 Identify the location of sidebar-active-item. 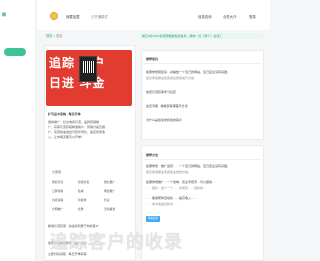
(15, 52).